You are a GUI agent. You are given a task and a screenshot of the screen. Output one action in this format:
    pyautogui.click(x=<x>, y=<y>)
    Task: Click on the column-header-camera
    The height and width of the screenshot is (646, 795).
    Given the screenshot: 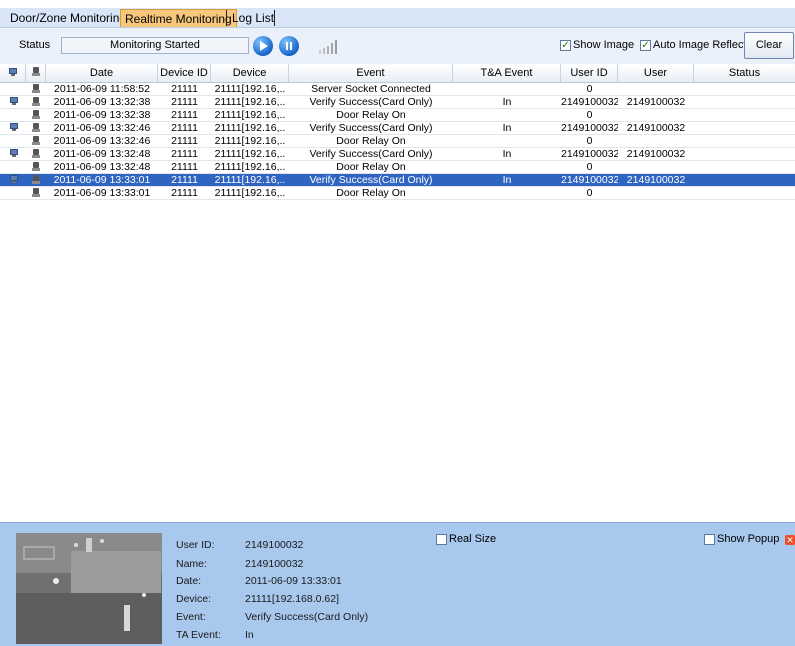 What is the action you would take?
    pyautogui.click(x=36, y=73)
    